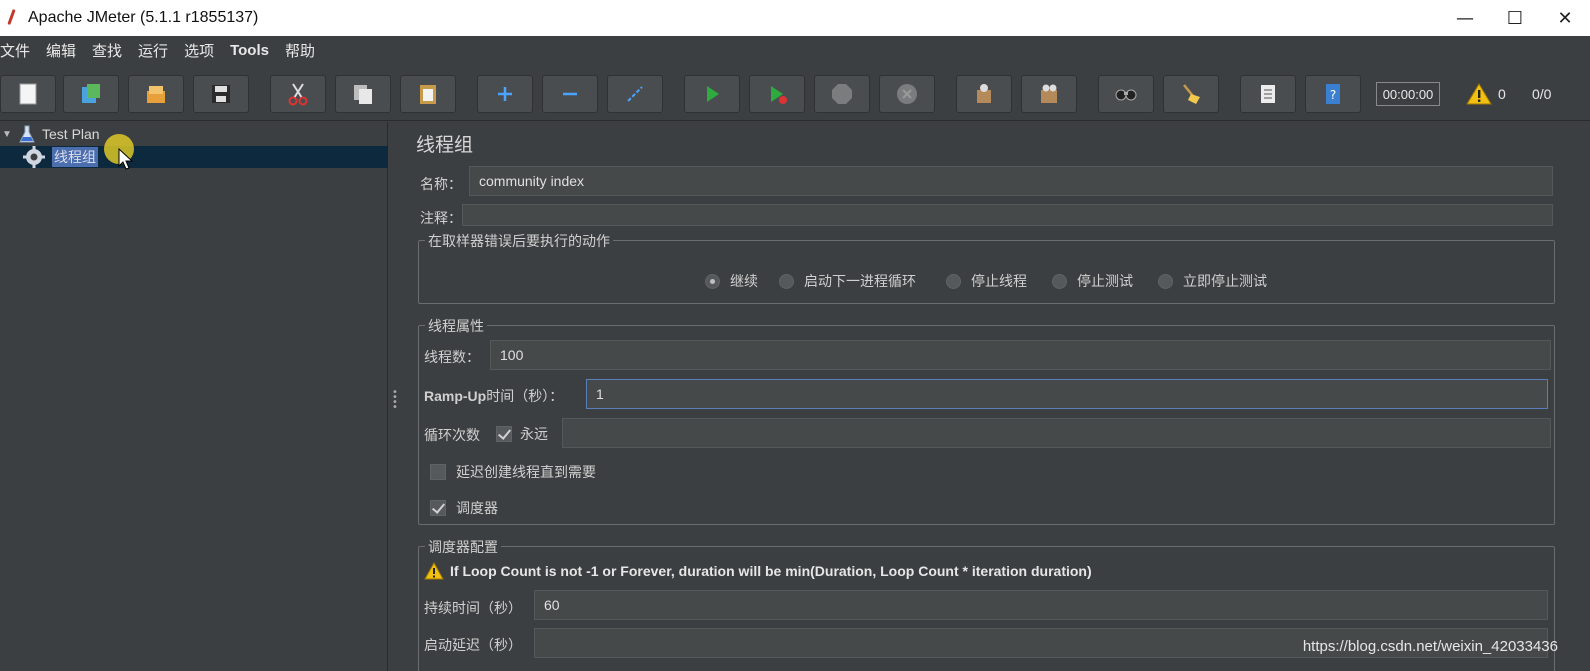 The width and height of the screenshot is (1590, 671). I want to click on name-field: community index, so click(1011, 181).